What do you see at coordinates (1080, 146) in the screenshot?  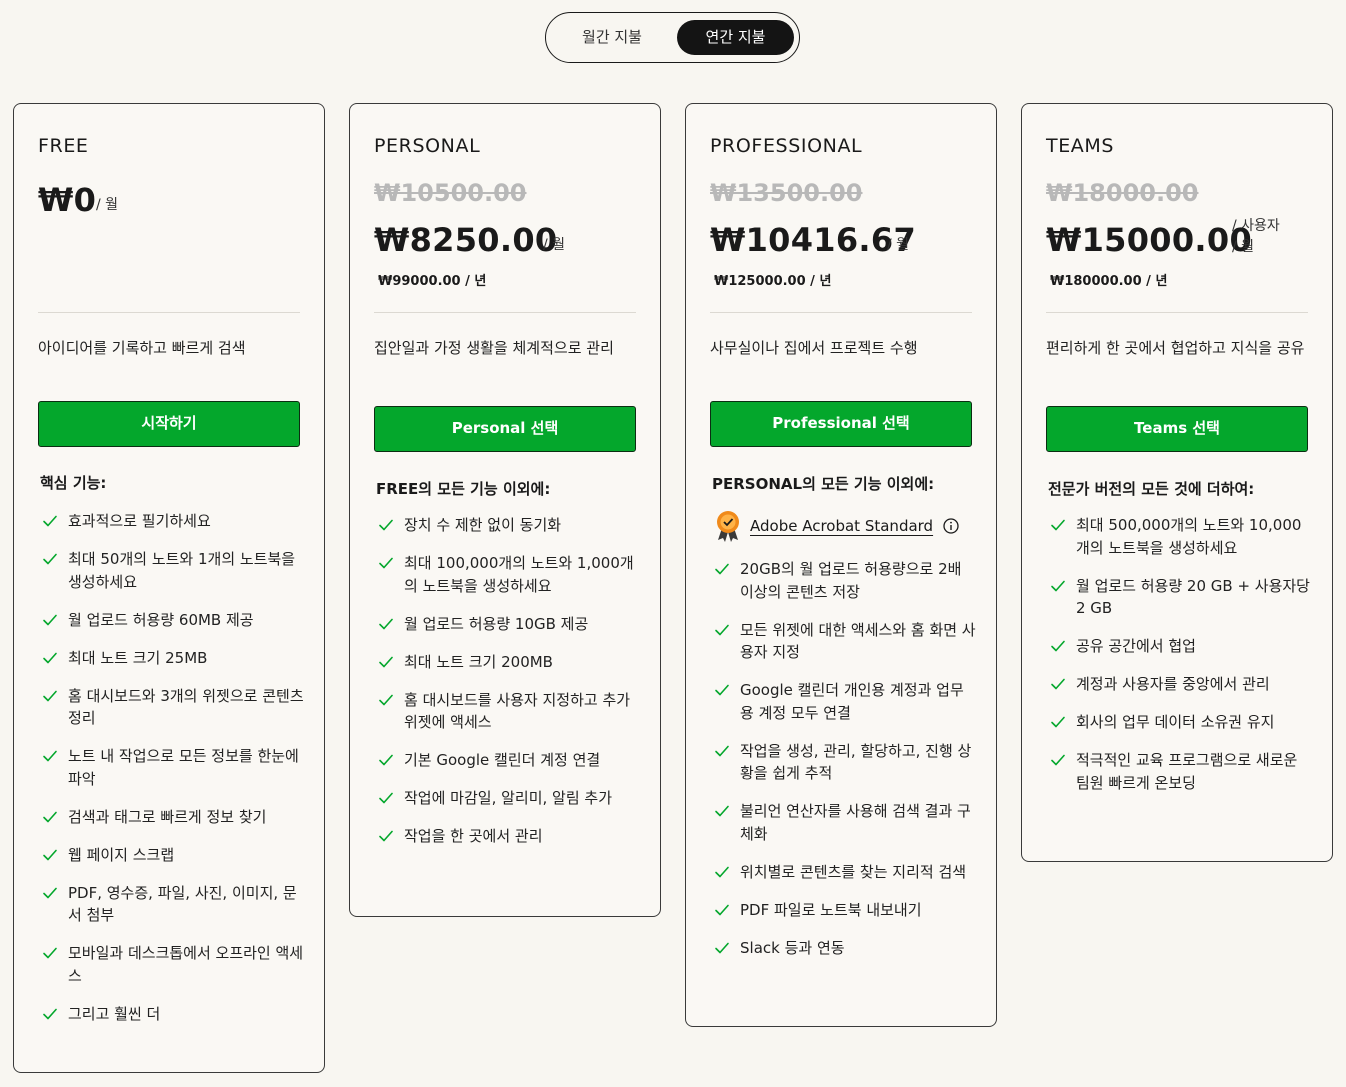 I see `plan-name: TEAMS` at bounding box center [1080, 146].